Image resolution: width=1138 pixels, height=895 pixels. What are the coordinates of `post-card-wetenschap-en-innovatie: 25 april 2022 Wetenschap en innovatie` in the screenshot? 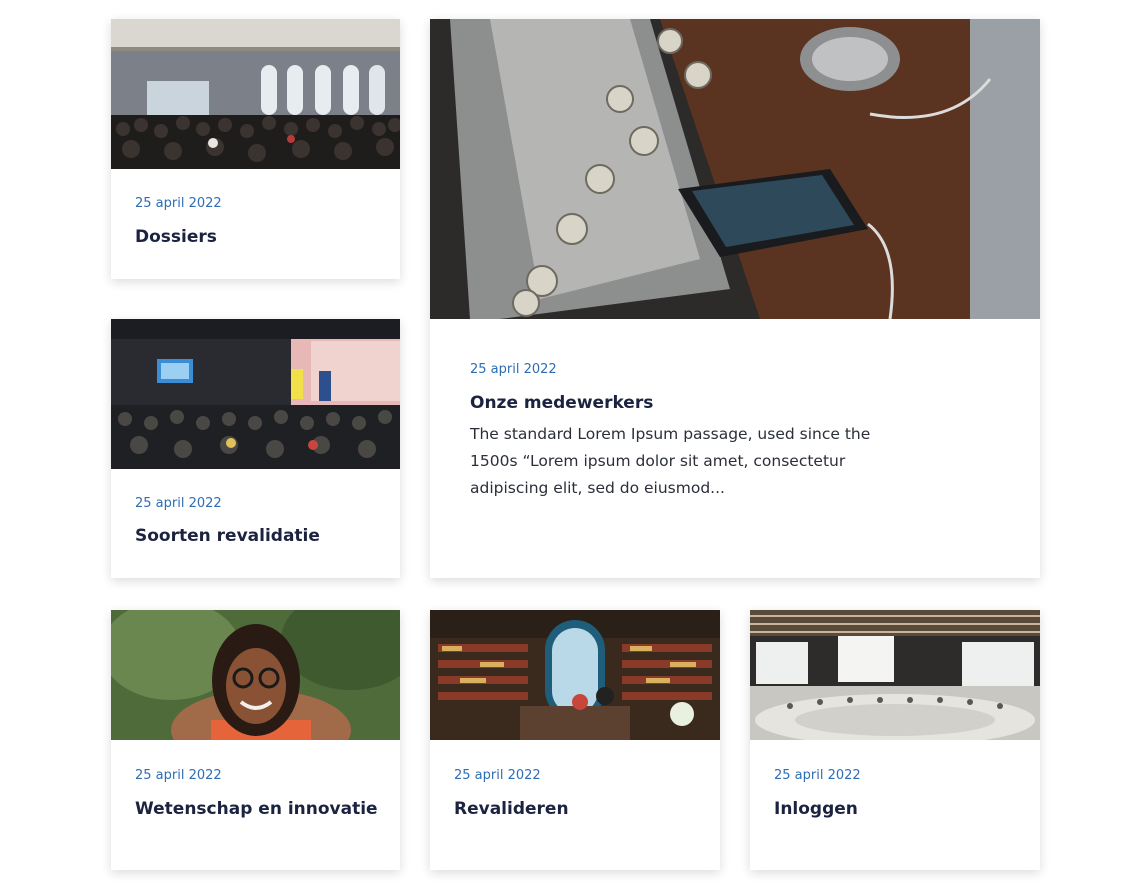 It's located at (255, 740).